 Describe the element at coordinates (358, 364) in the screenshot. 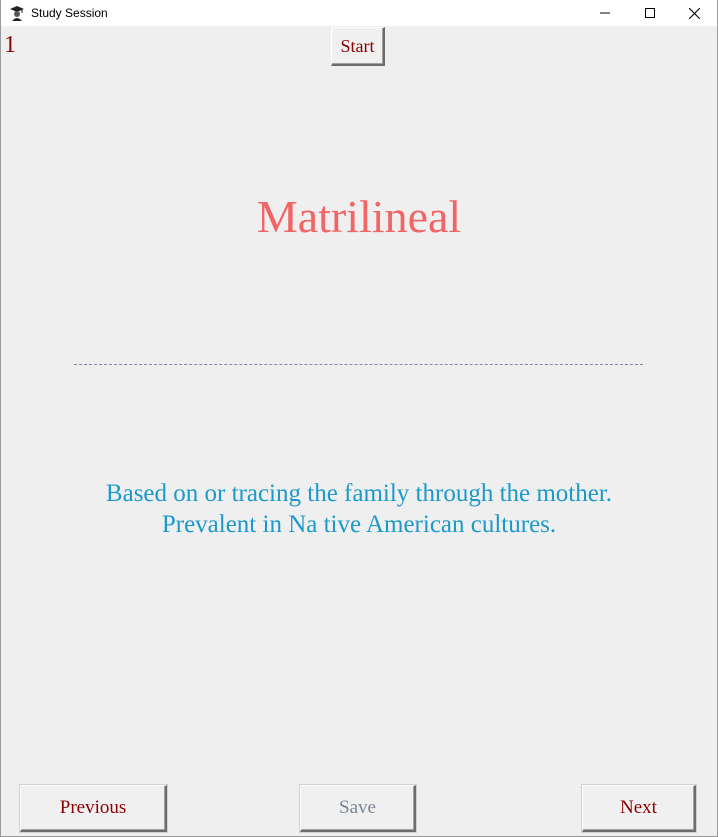

I see `card-divider` at that location.